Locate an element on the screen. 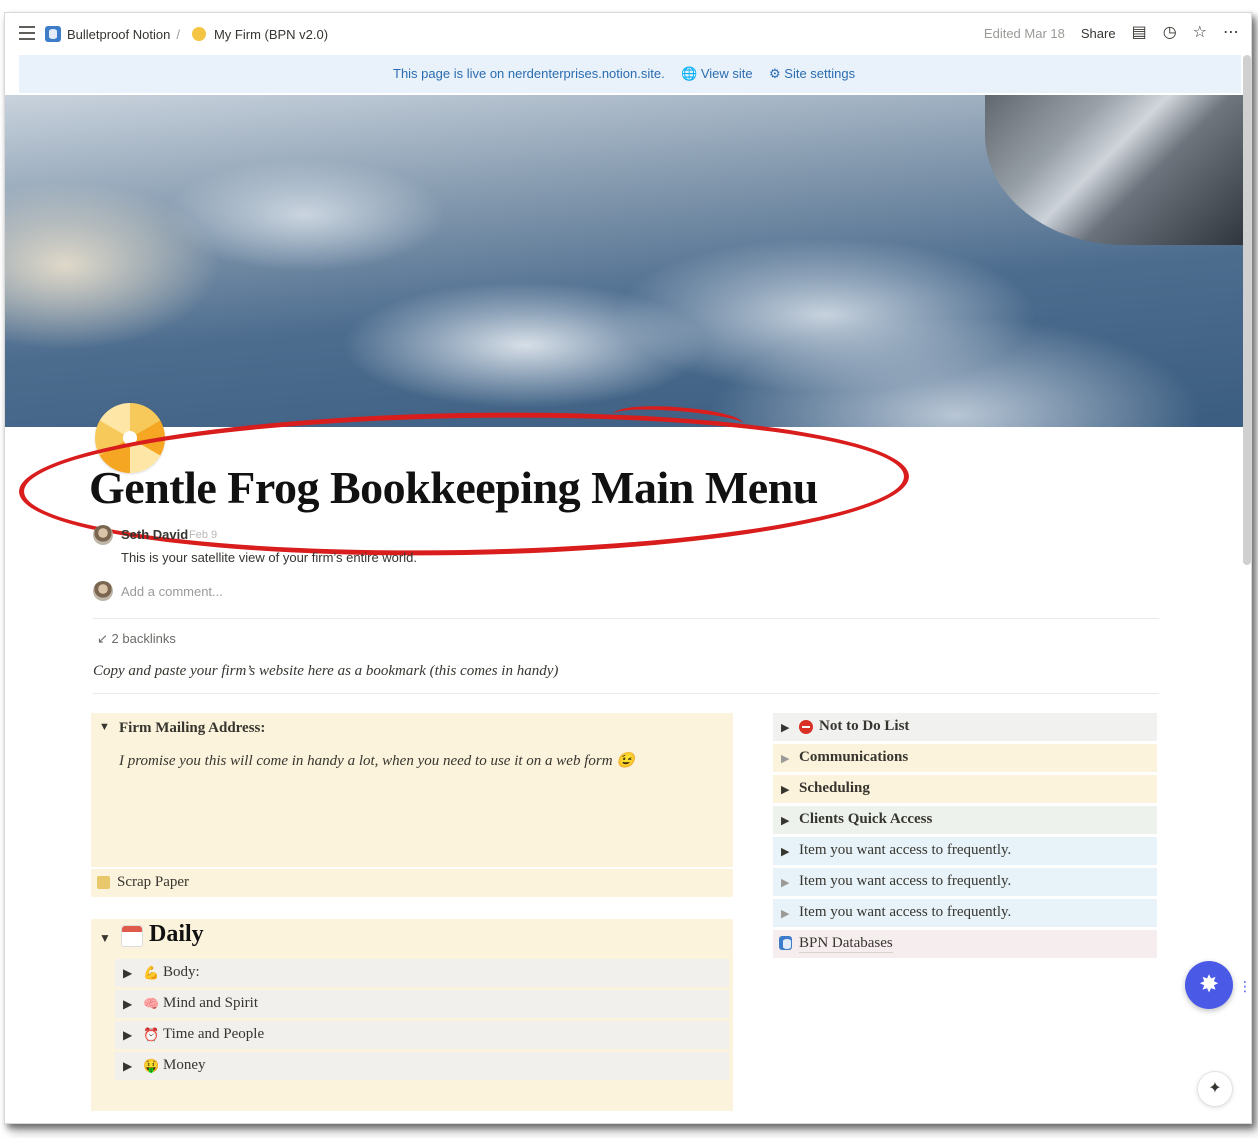 The image size is (1258, 1138). scheduling-label: Scheduling is located at coordinates (834, 788).